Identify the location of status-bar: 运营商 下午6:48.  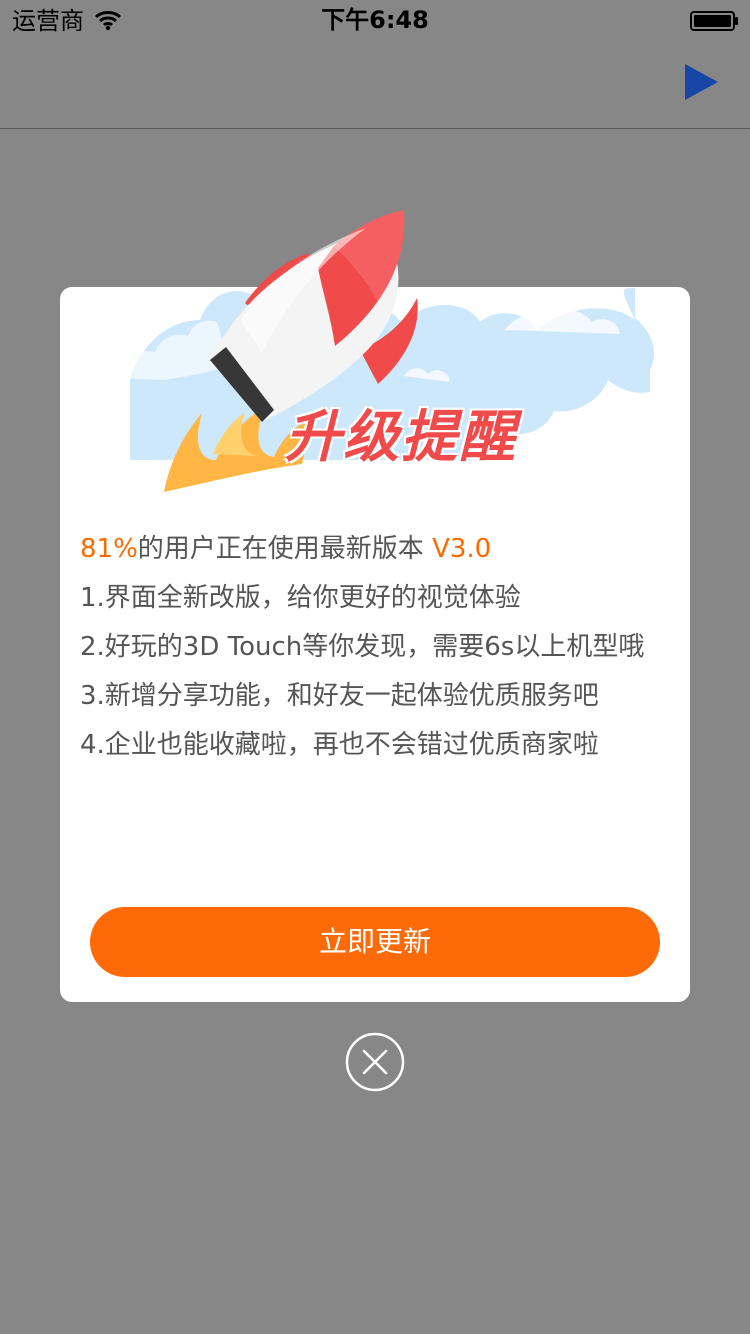
(375, 20).